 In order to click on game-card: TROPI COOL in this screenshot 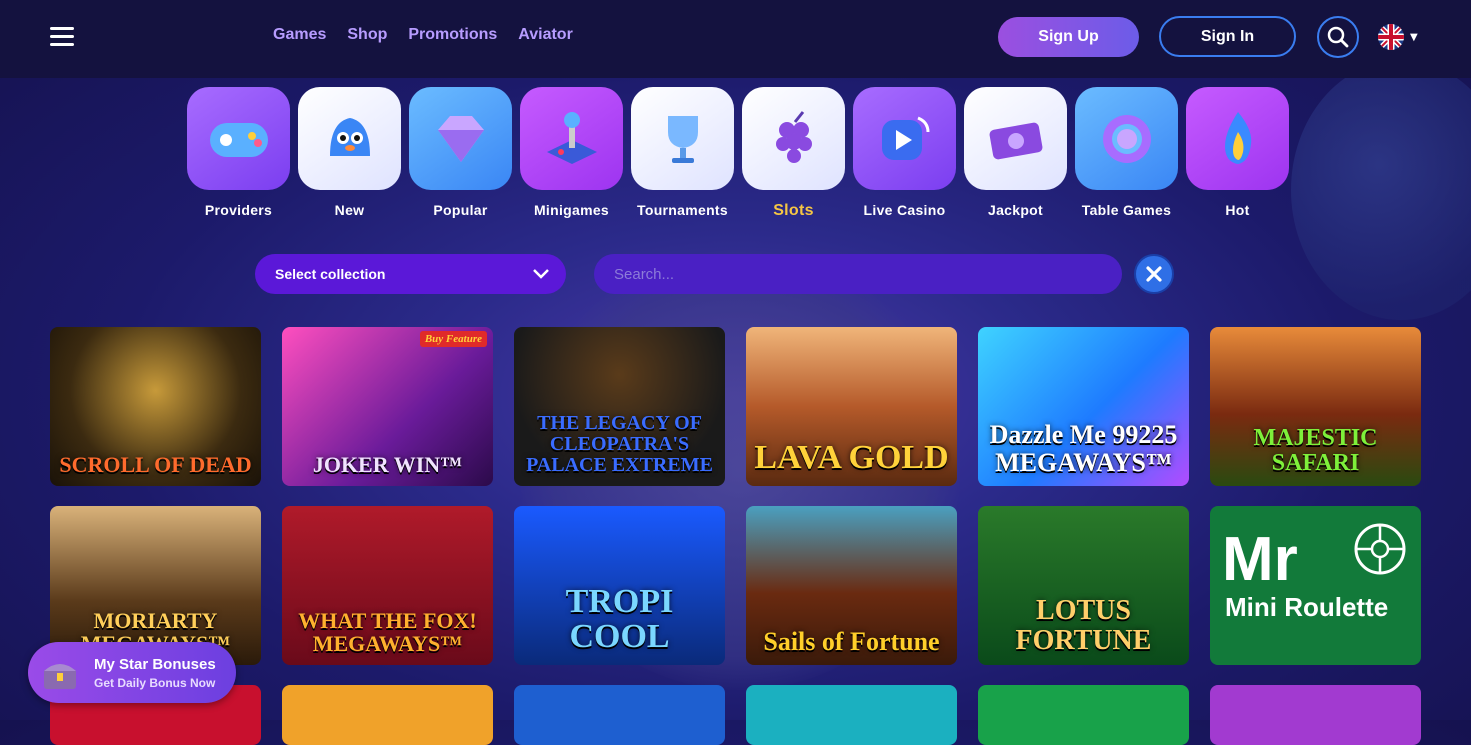, I will do `click(619, 585)`.